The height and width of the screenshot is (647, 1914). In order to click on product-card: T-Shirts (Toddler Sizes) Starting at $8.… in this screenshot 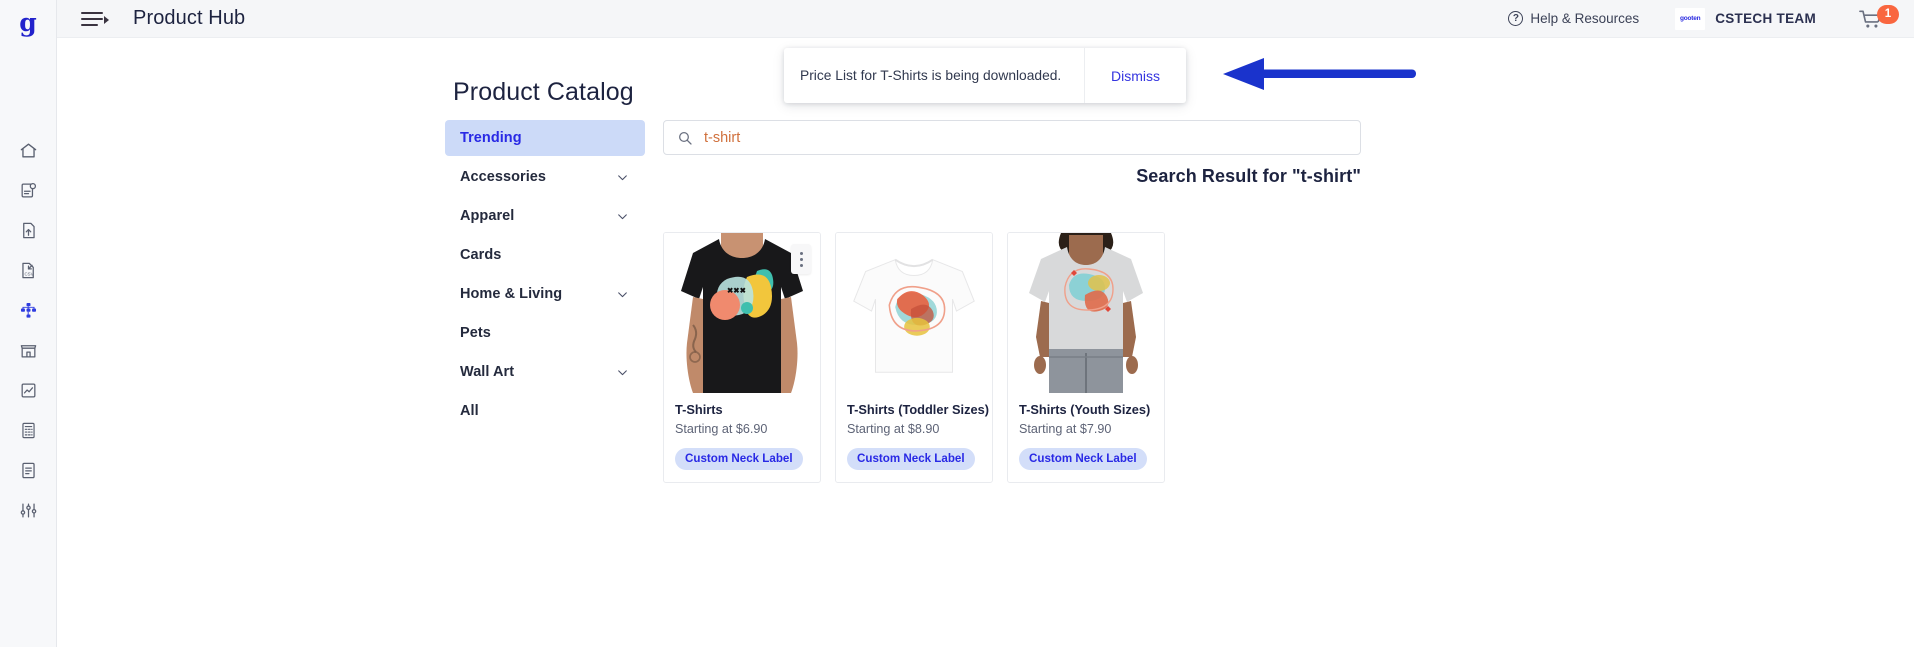, I will do `click(914, 357)`.